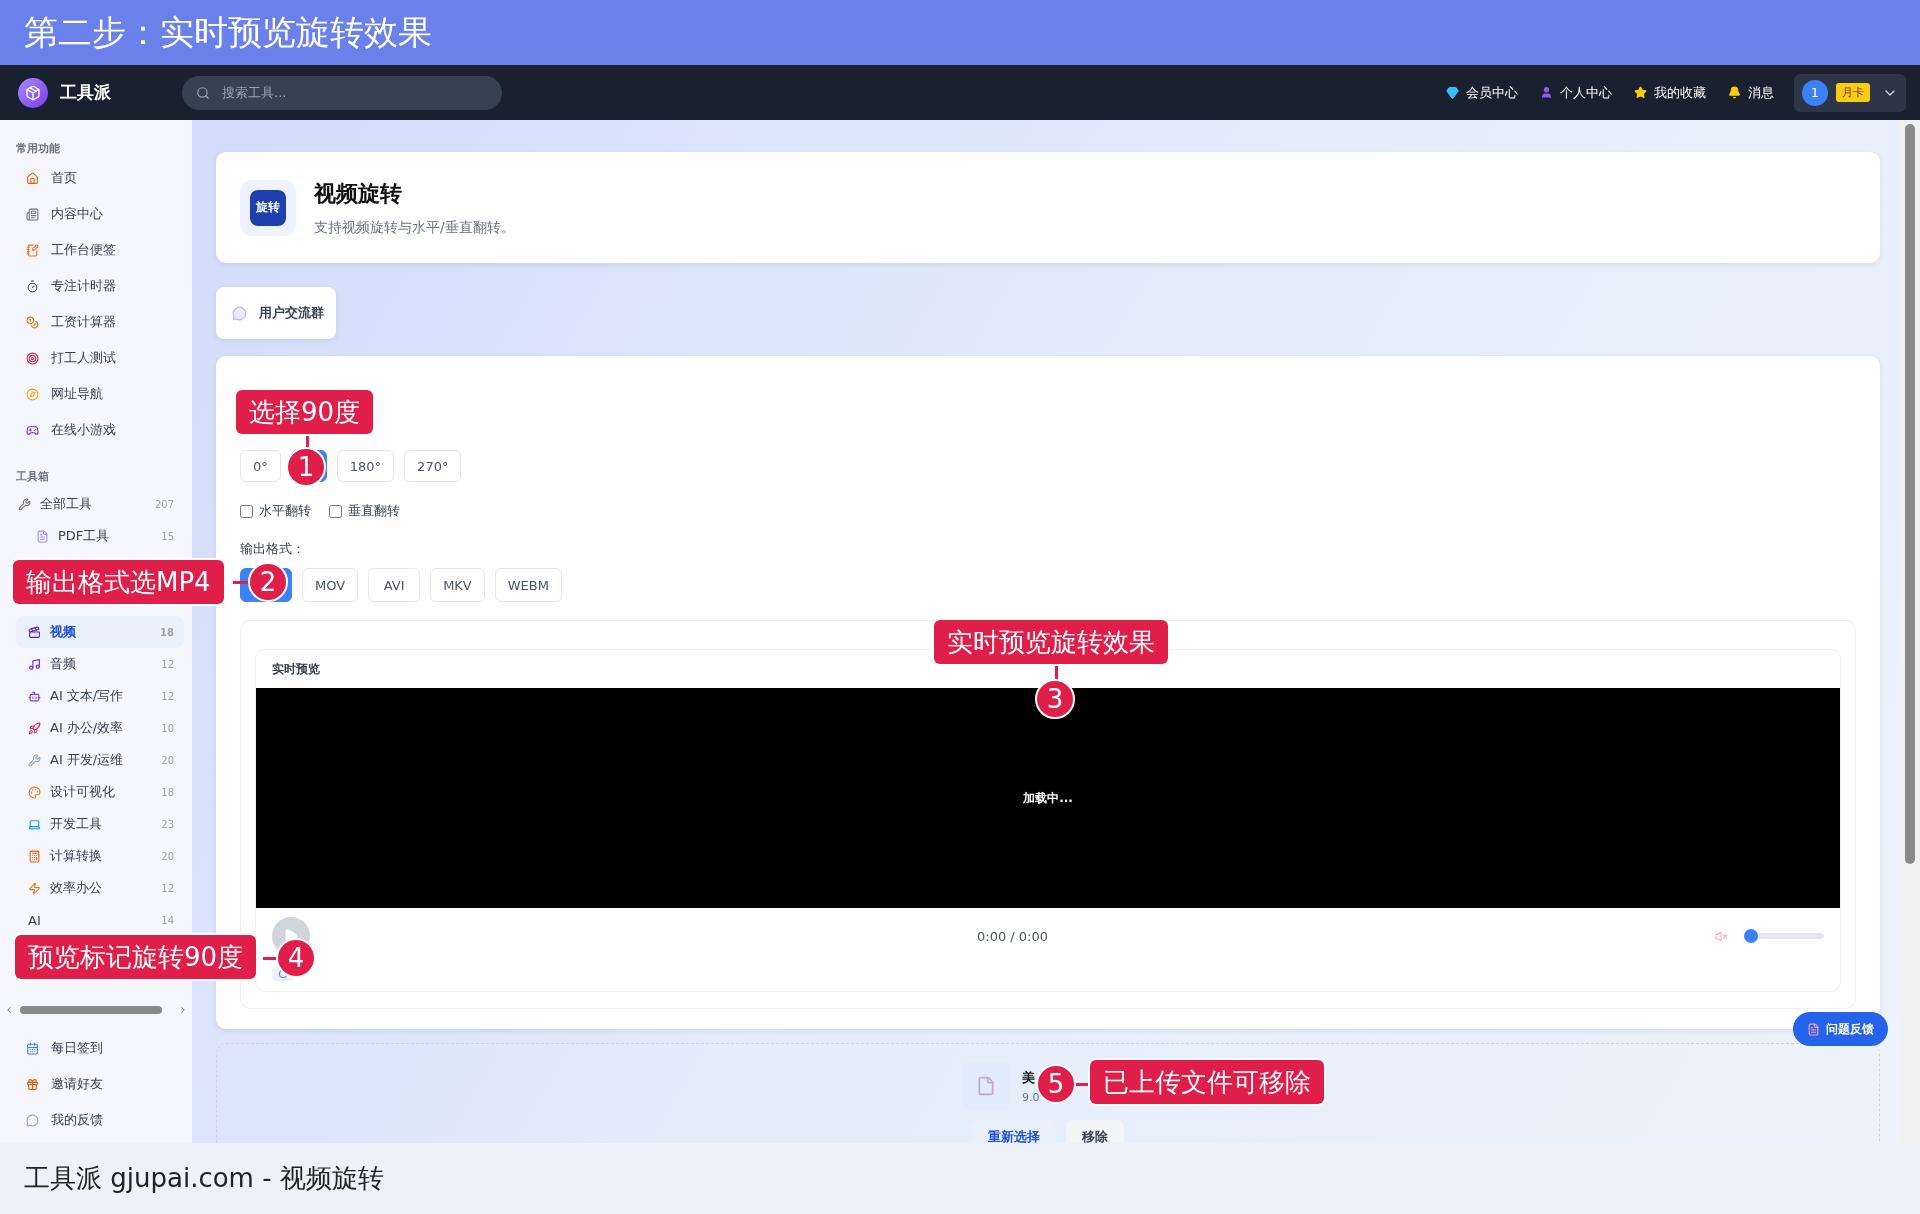 The height and width of the screenshot is (1214, 1920). What do you see at coordinates (100, 920) in the screenshot?
I see `sidebar-item: AI 14` at bounding box center [100, 920].